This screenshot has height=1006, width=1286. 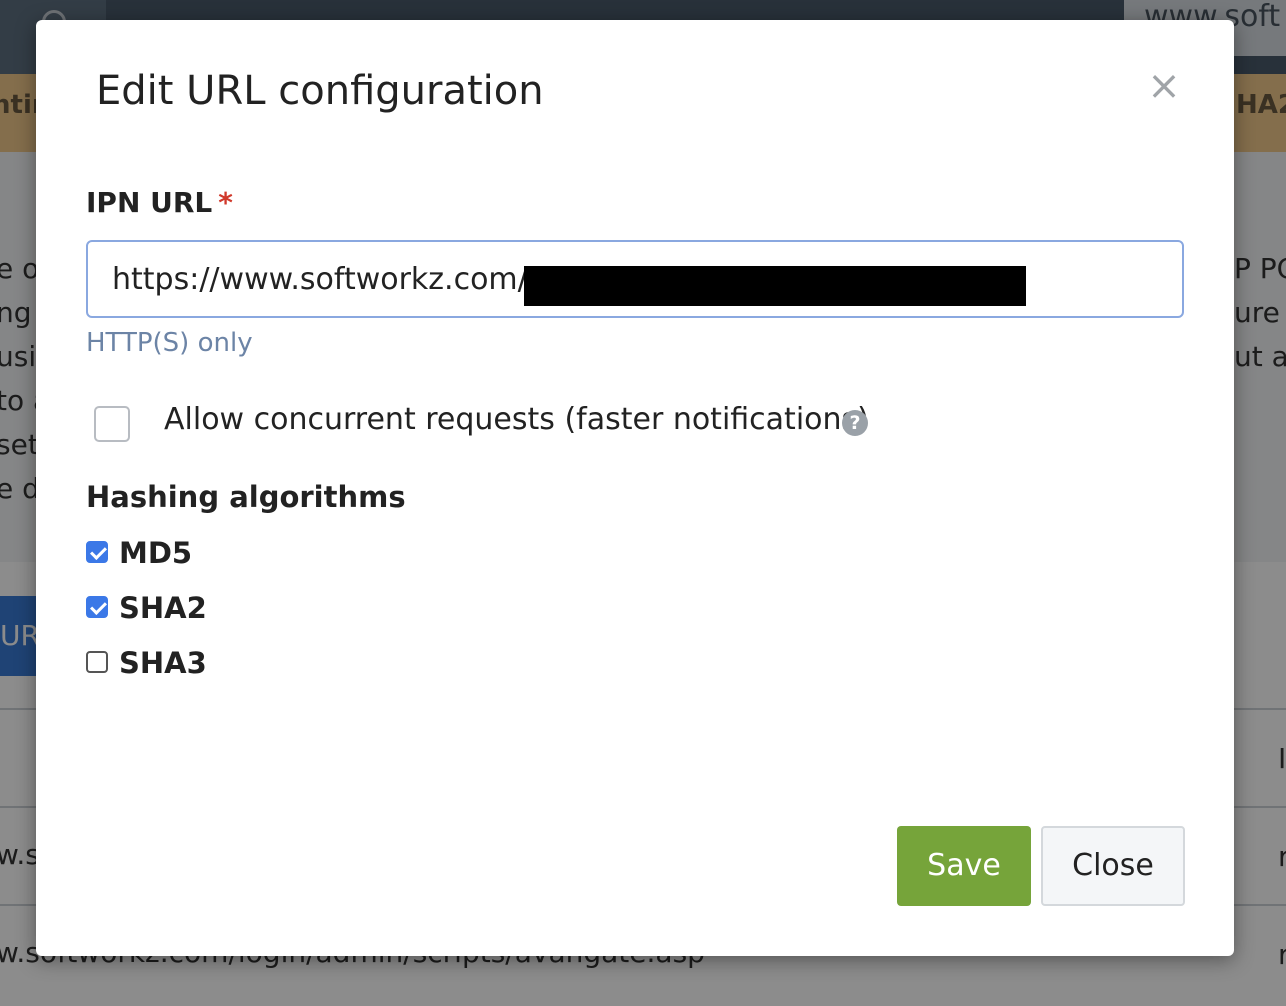 I want to click on question-icon: ?, so click(x=855, y=423).